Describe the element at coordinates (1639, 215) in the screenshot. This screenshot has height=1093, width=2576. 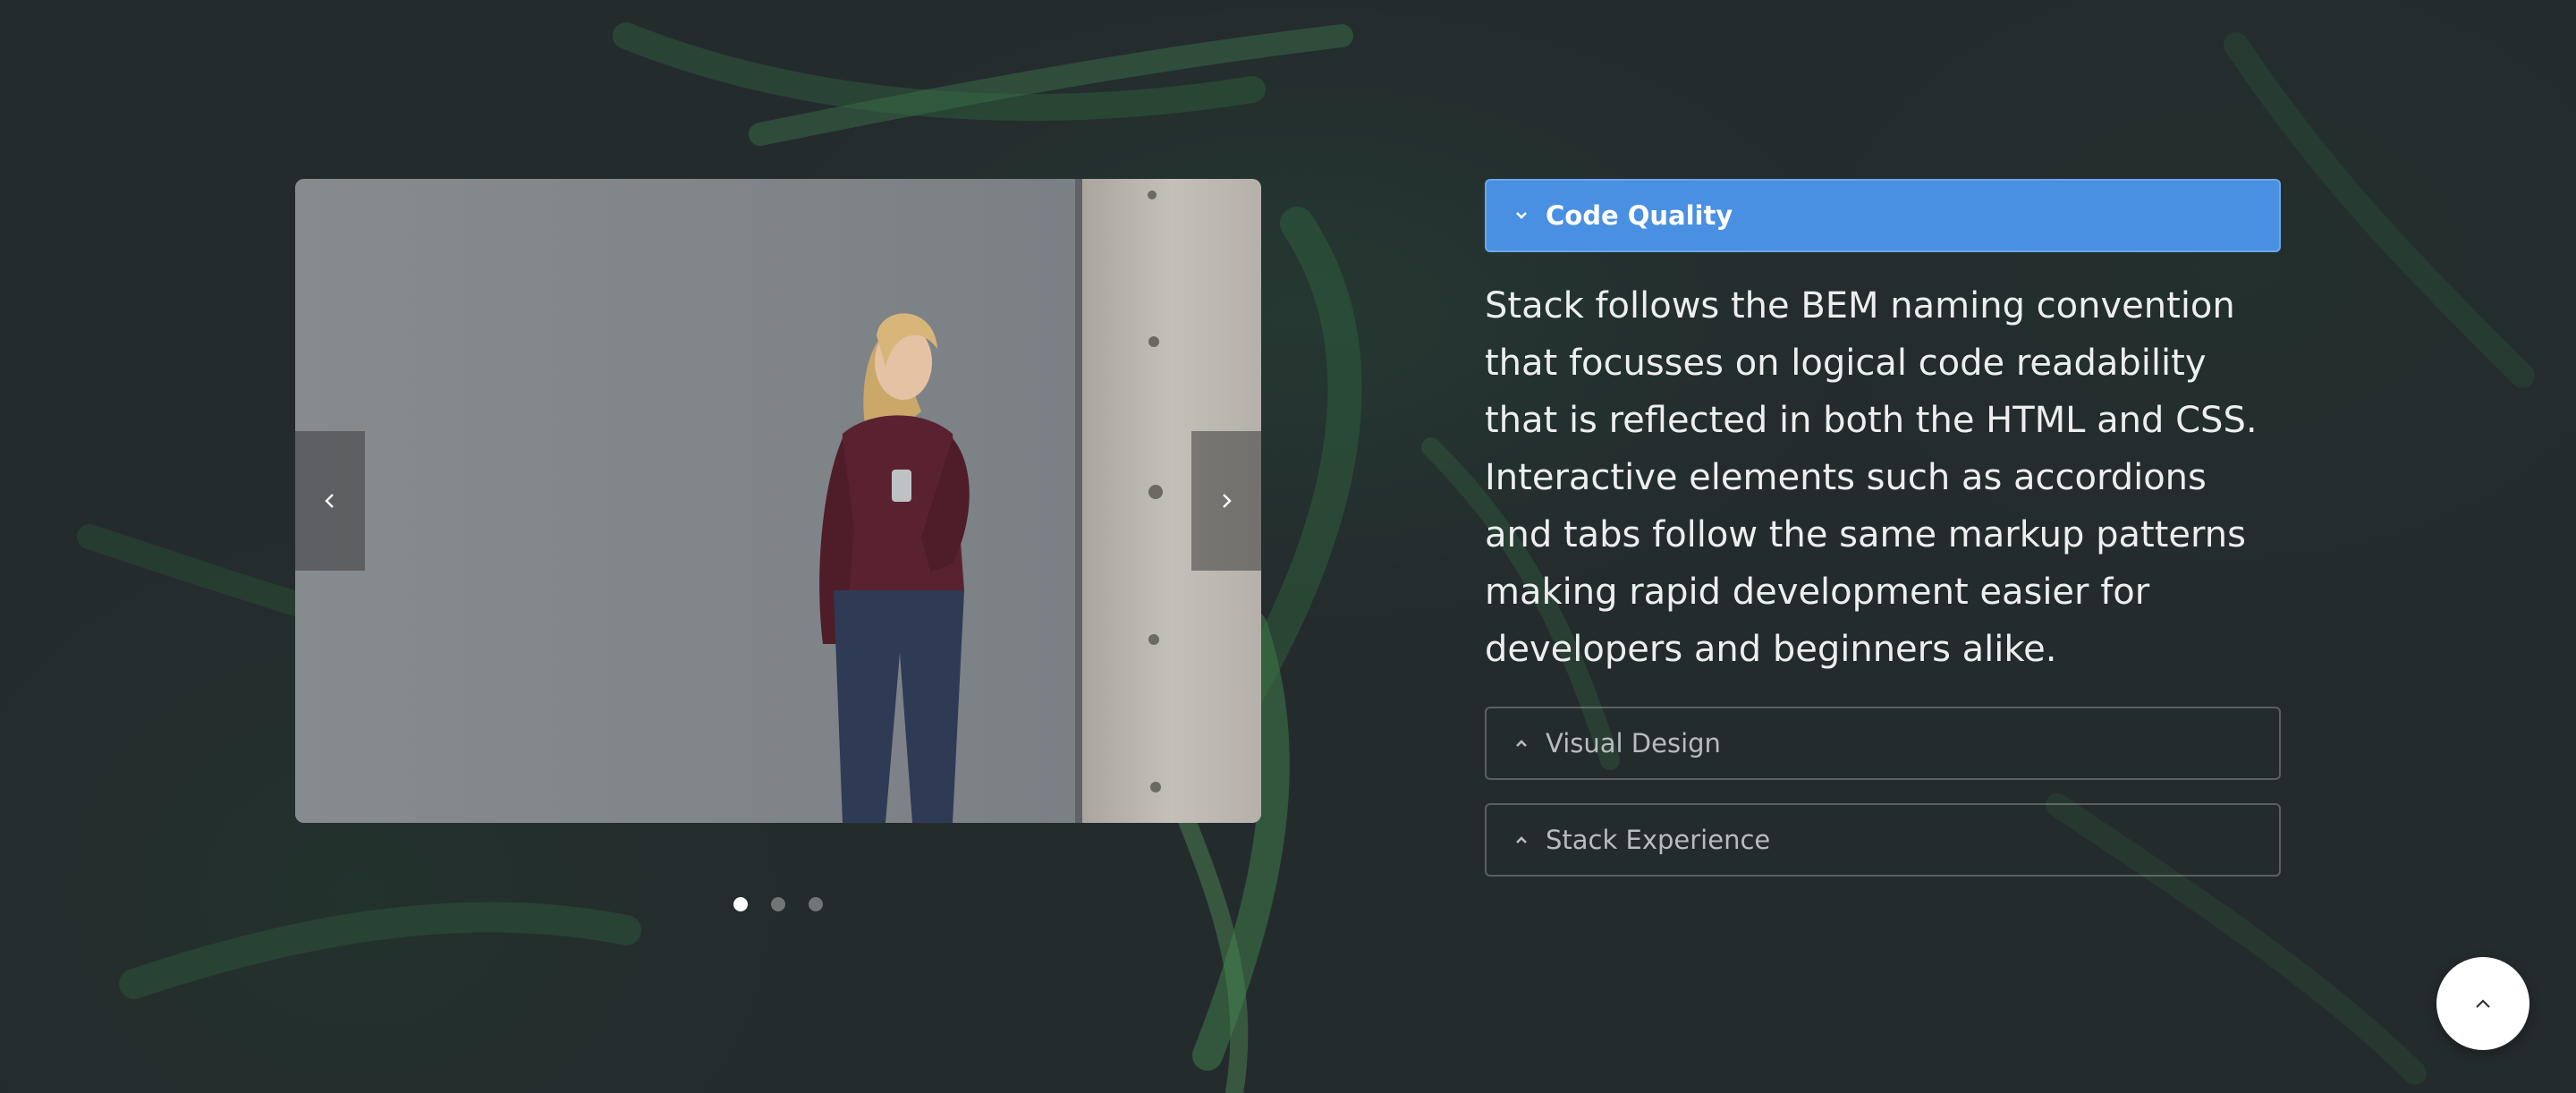
I see `accordion-title-label: Code Quality` at that location.